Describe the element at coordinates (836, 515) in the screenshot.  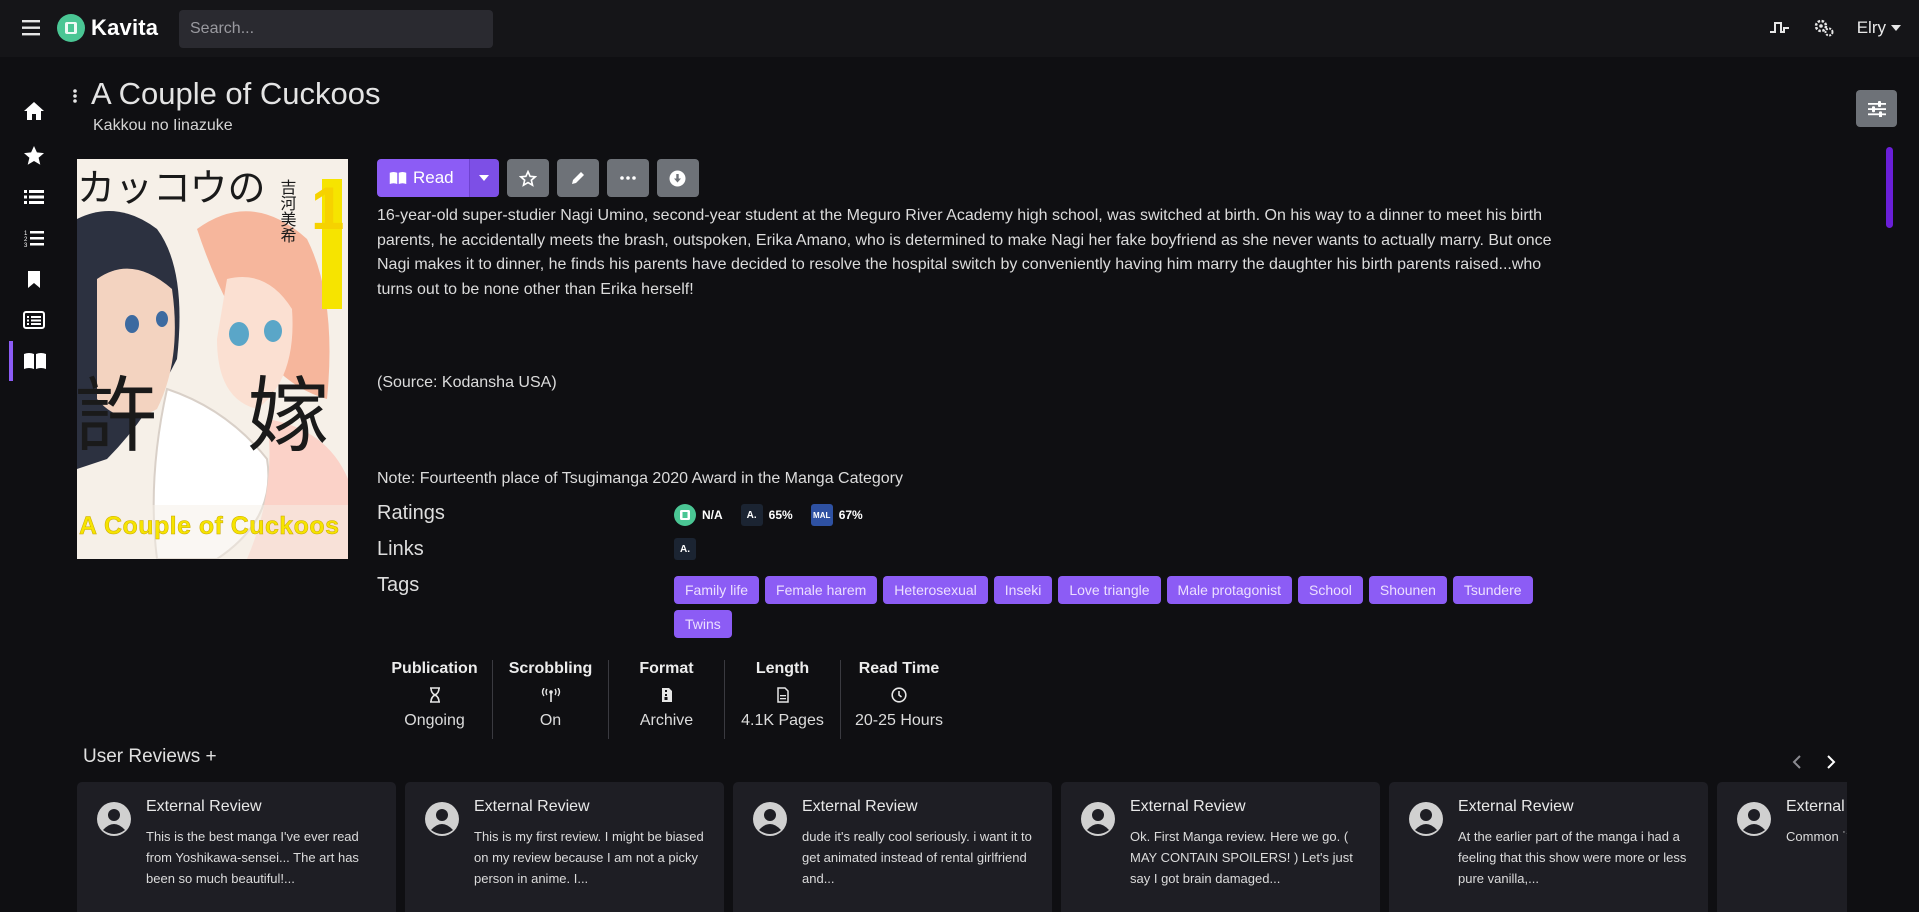
I see `rating-mal: MAL 67%` at that location.